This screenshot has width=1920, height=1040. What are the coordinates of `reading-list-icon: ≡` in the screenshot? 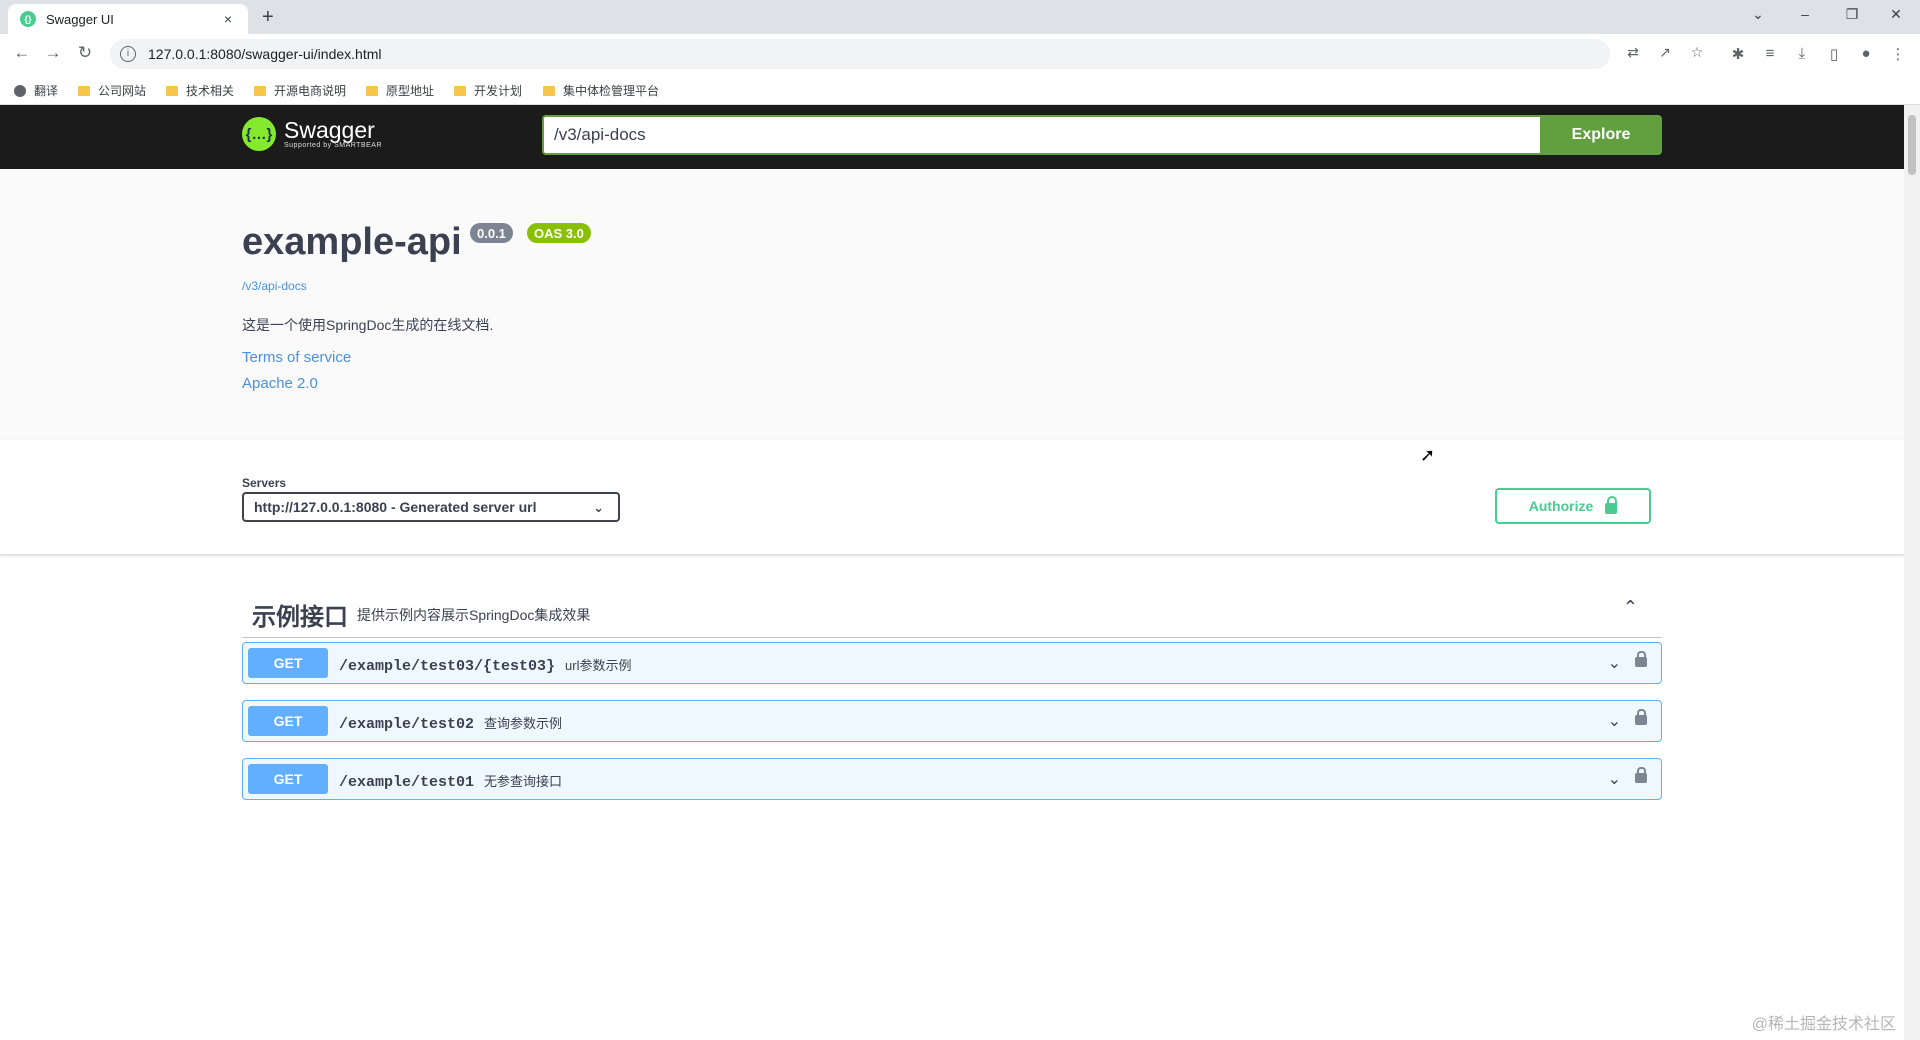 It's located at (1770, 53).